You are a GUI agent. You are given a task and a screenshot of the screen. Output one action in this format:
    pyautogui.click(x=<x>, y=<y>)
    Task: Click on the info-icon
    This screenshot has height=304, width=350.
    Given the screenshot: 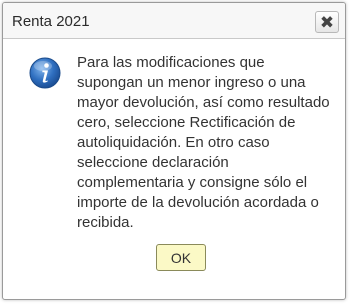 What is the action you would take?
    pyautogui.click(x=45, y=73)
    